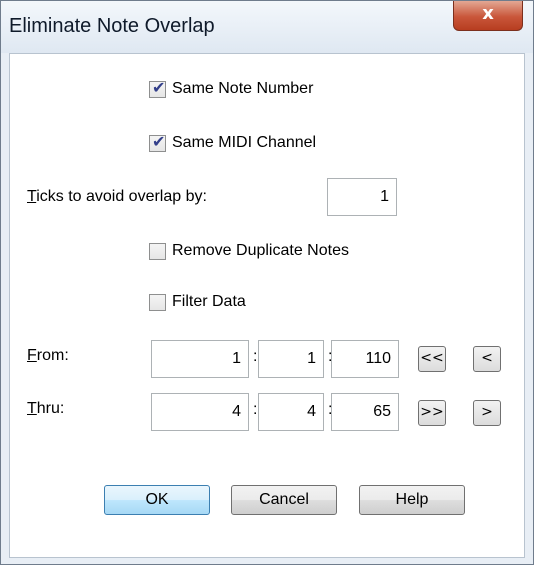 The height and width of the screenshot is (565, 534). I want to click on remove-duplicate-notes-option: Remove Duplicate Notes, so click(249, 251).